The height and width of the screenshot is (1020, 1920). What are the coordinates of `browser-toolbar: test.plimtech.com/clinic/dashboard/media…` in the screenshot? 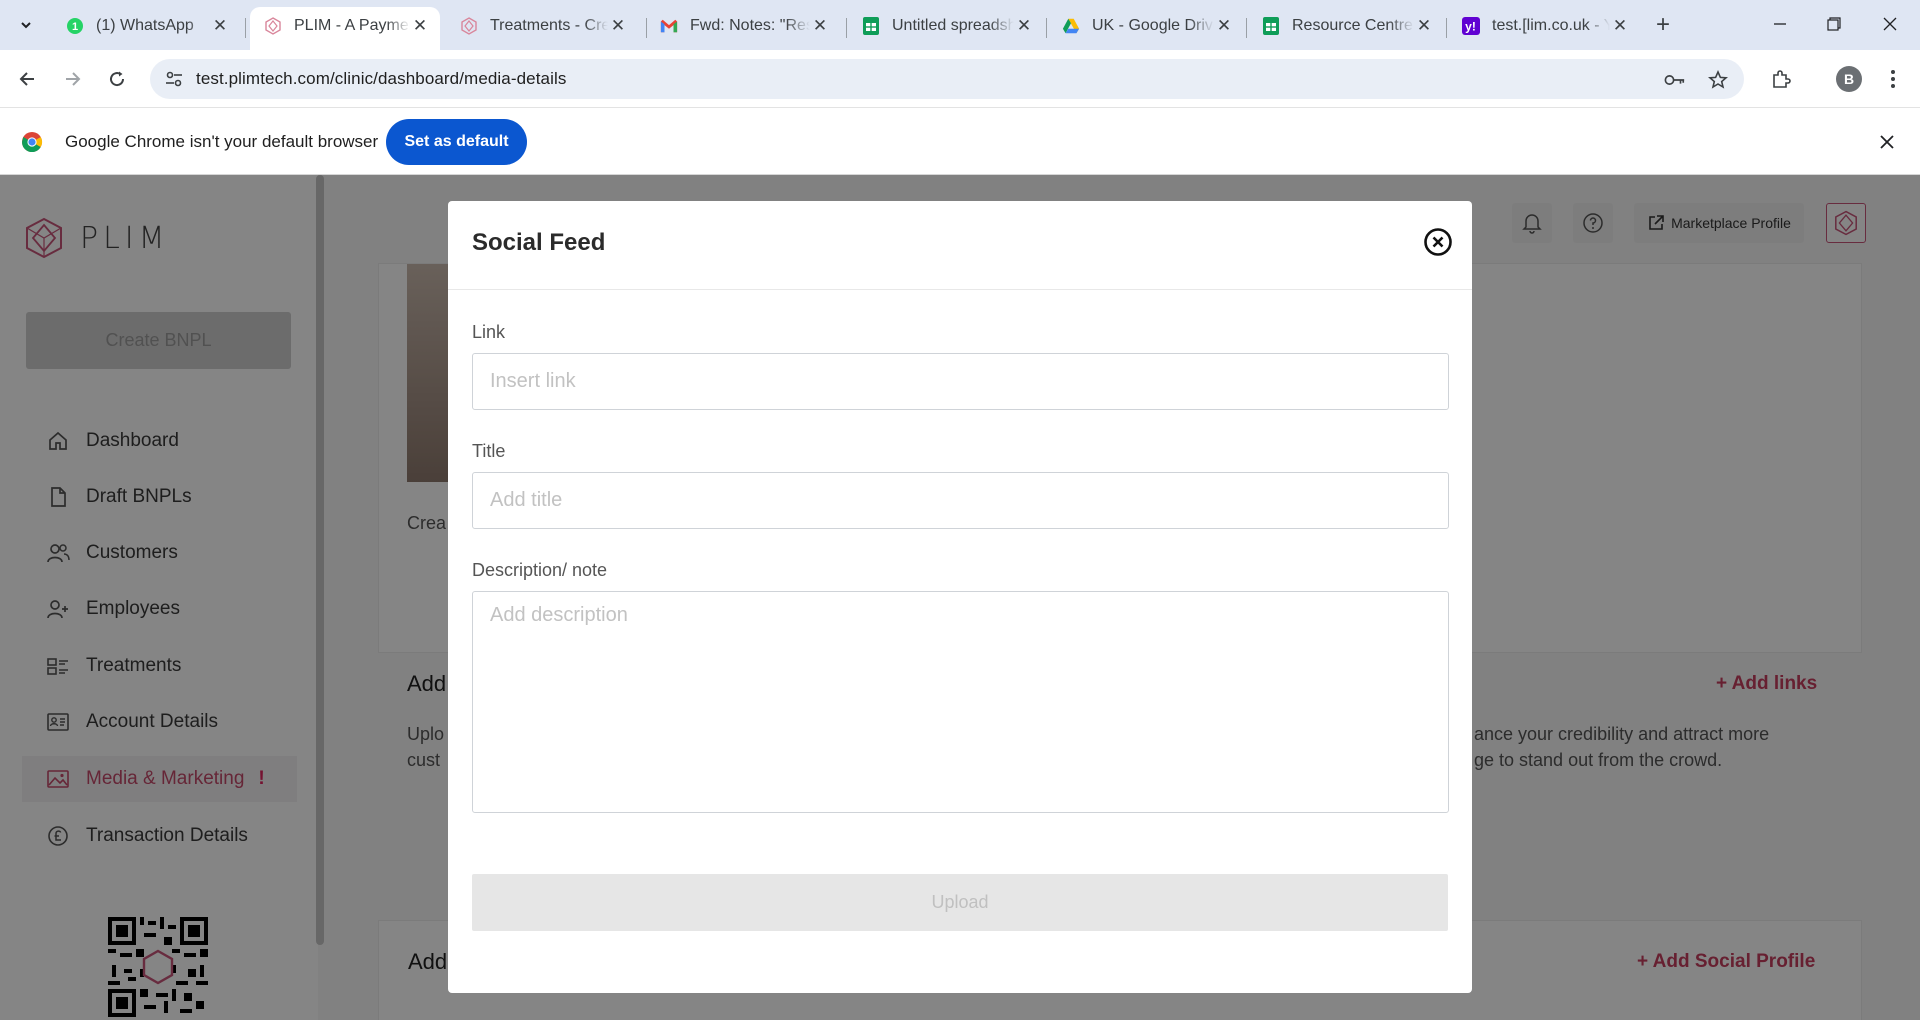 It's located at (960, 79).